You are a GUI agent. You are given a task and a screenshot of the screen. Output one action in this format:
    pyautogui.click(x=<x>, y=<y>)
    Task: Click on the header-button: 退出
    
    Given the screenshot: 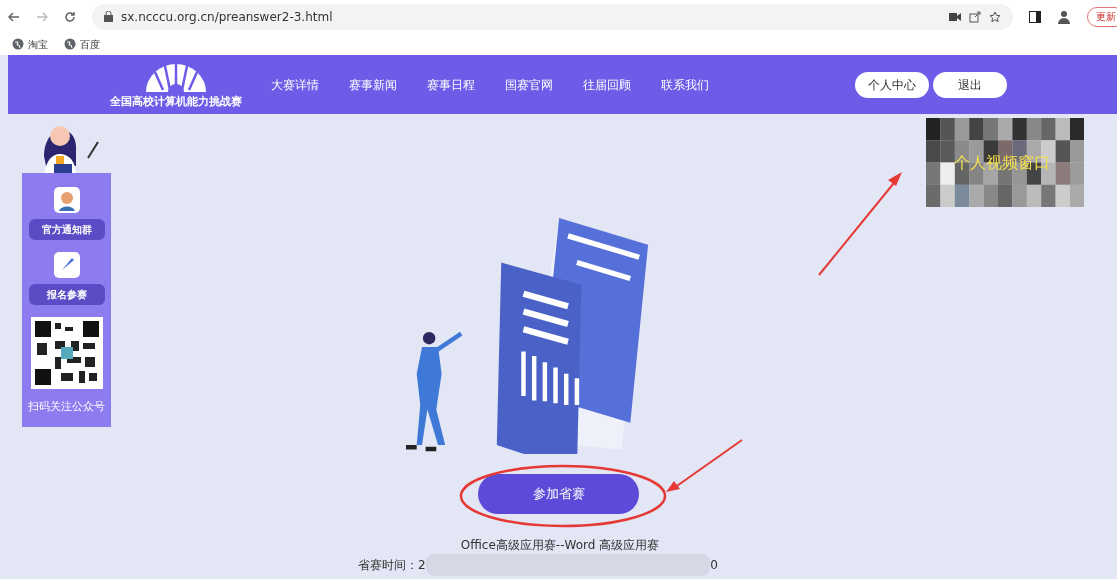 What is the action you would take?
    pyautogui.click(x=970, y=84)
    